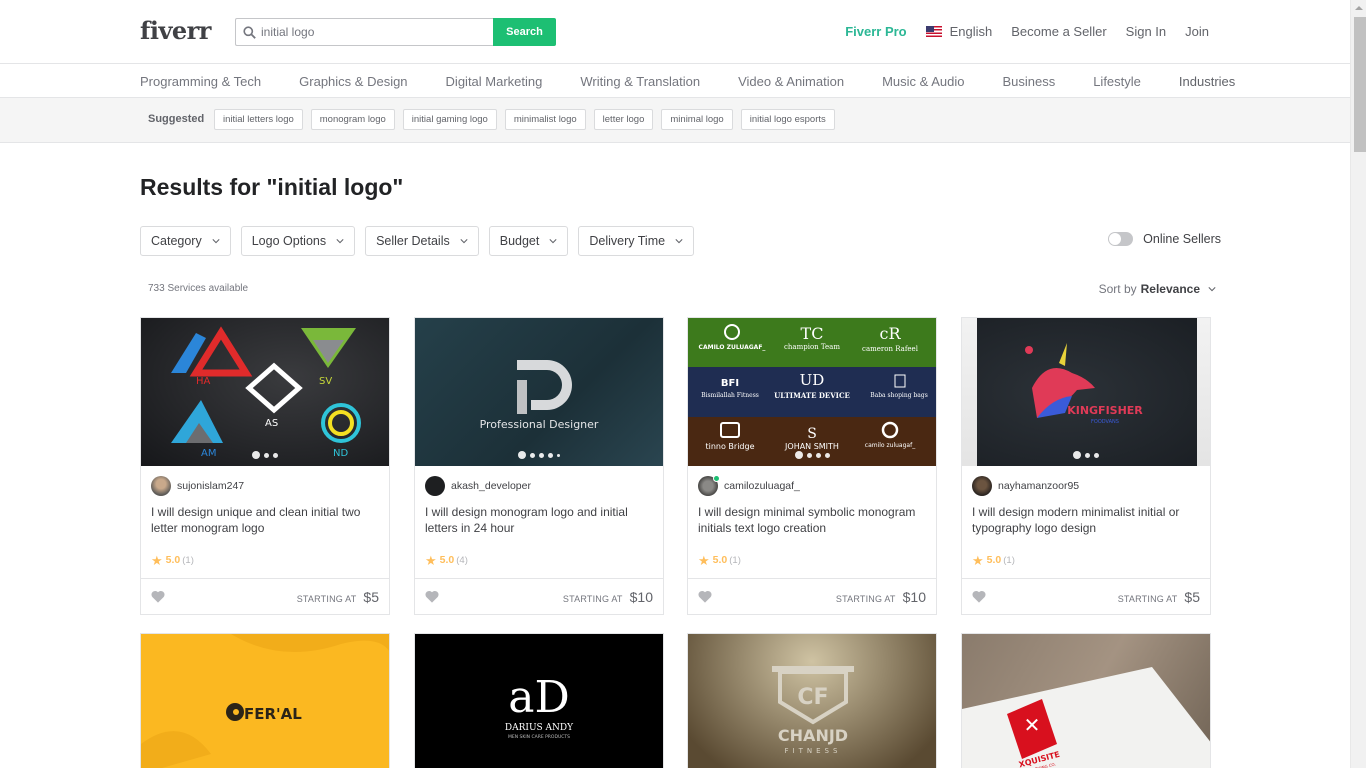 This screenshot has height=768, width=1366. What do you see at coordinates (528, 241) in the screenshot?
I see `filter-budget: Budget` at bounding box center [528, 241].